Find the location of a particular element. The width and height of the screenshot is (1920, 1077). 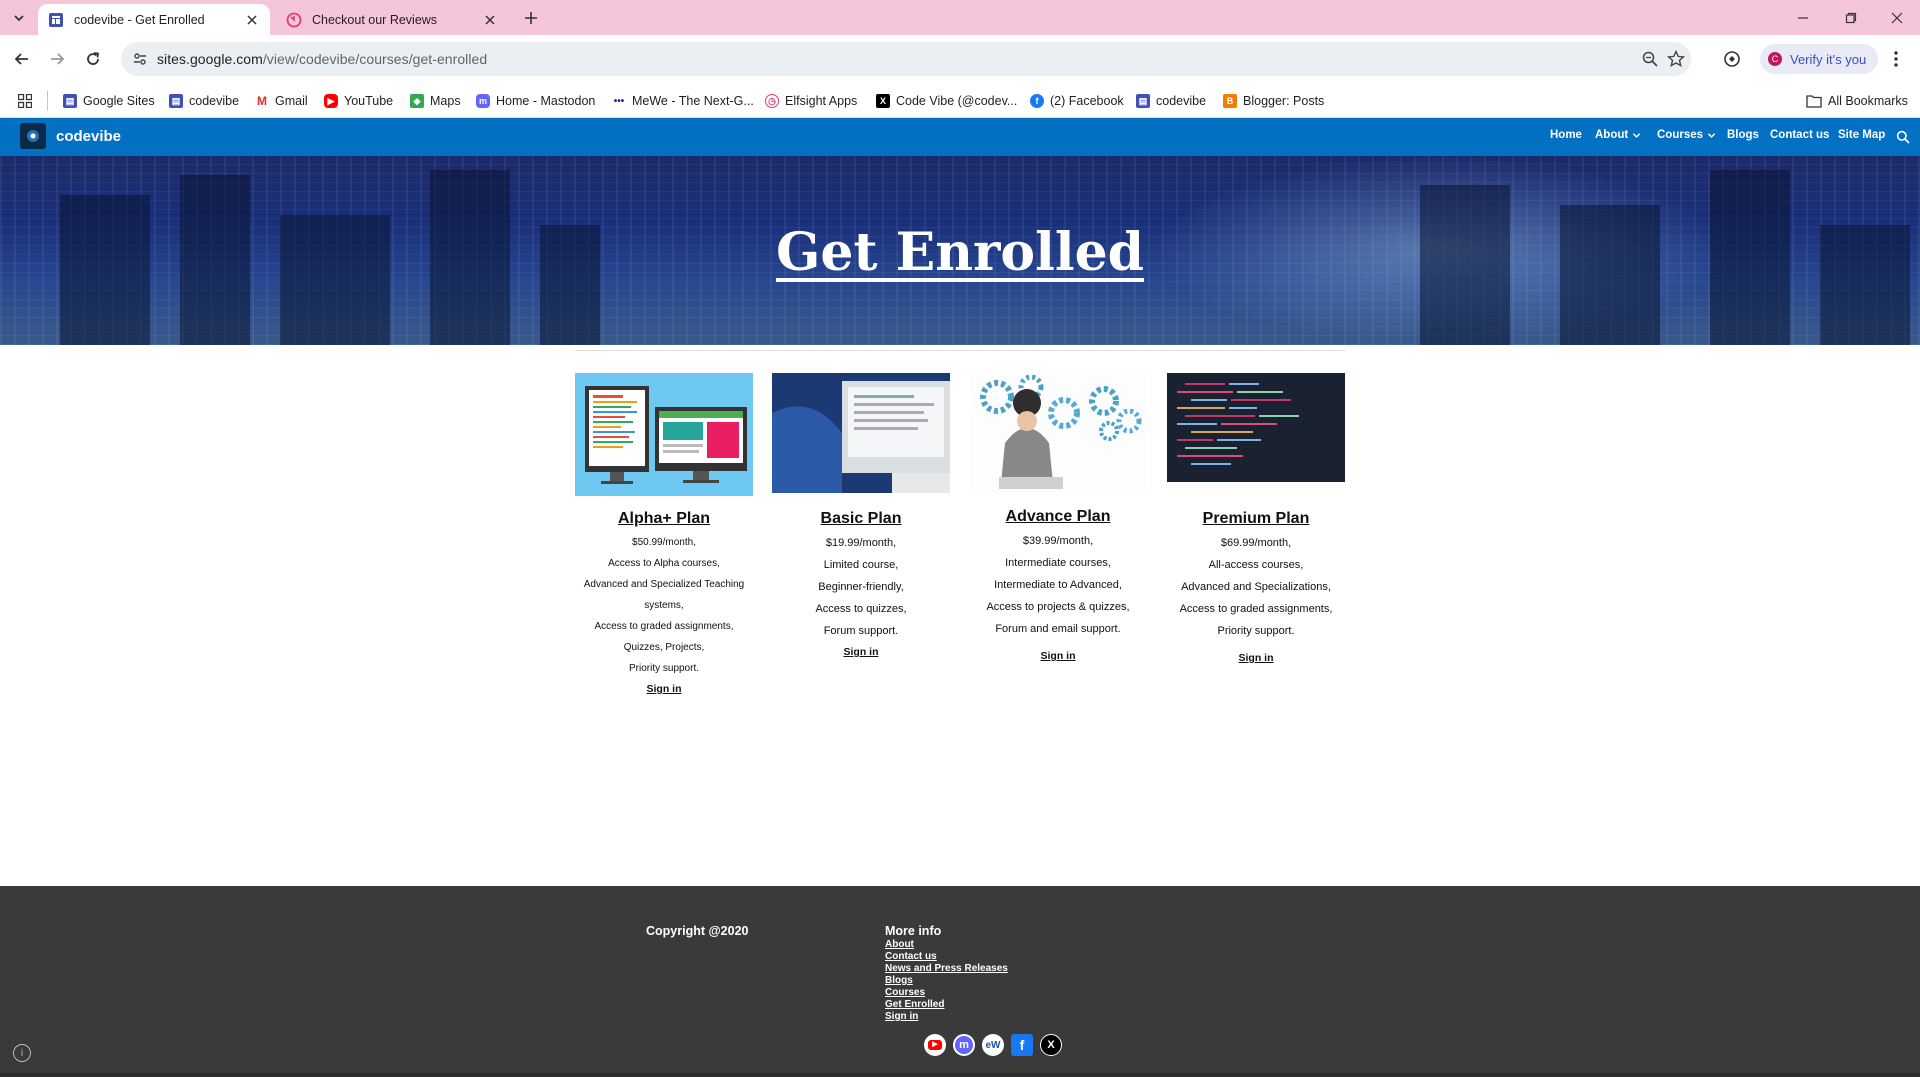

plan-feature: Intermediate to Advanced, is located at coordinates (1058, 585).